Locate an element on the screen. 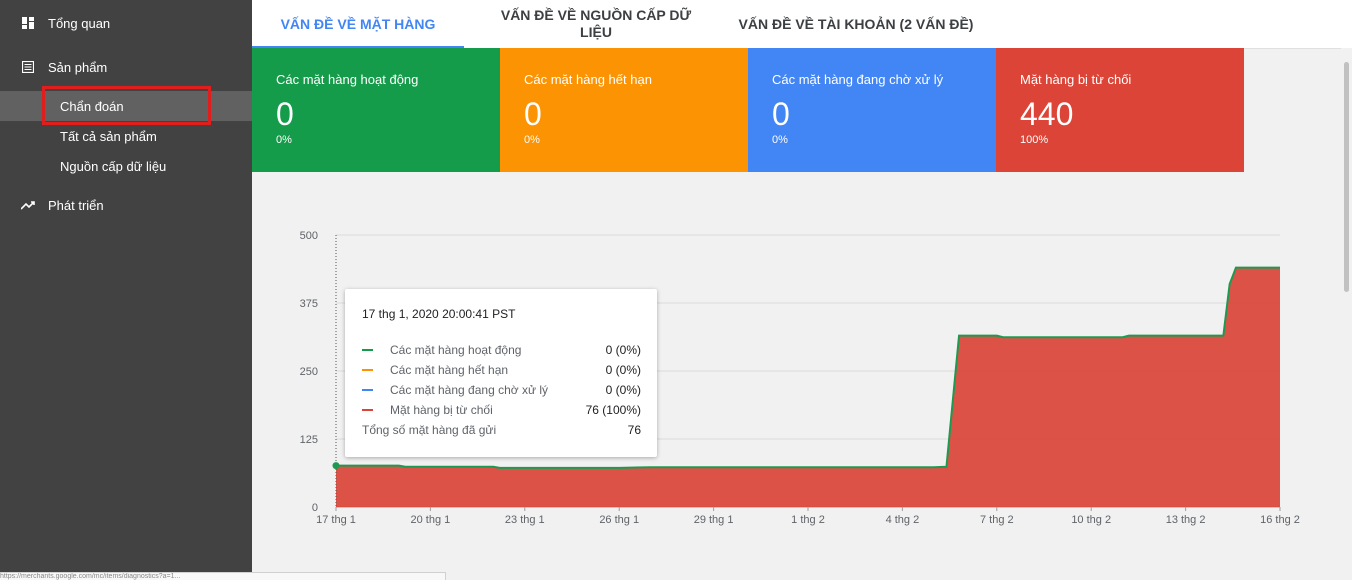 This screenshot has height=580, width=1352. tooltip-total-label: Tổng số mặt hàng đã gửi is located at coordinates (429, 430).